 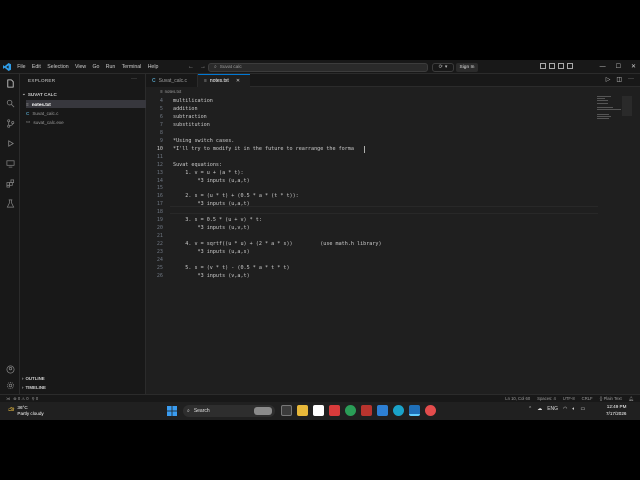 I want to click on copilot-icon: ⟳, so click(x=440, y=67).